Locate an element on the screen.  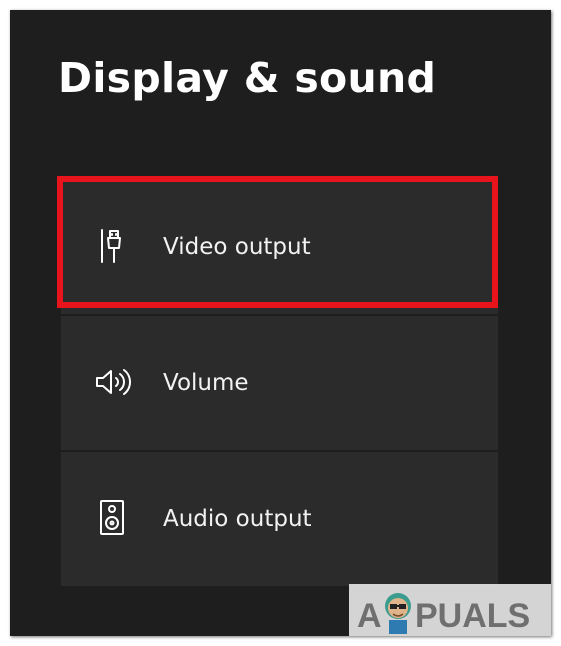
menu-item-label: Volume is located at coordinates (206, 383).